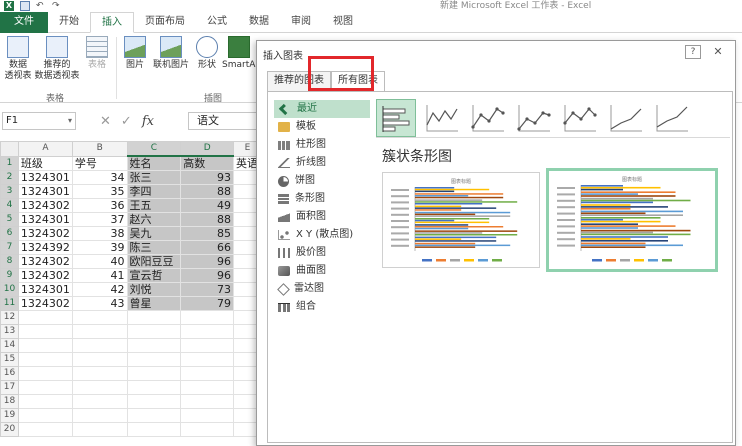 Image resolution: width=742 pixels, height=446 pixels. Describe the element at coordinates (9, 149) in the screenshot. I see `select-all-corner` at that location.